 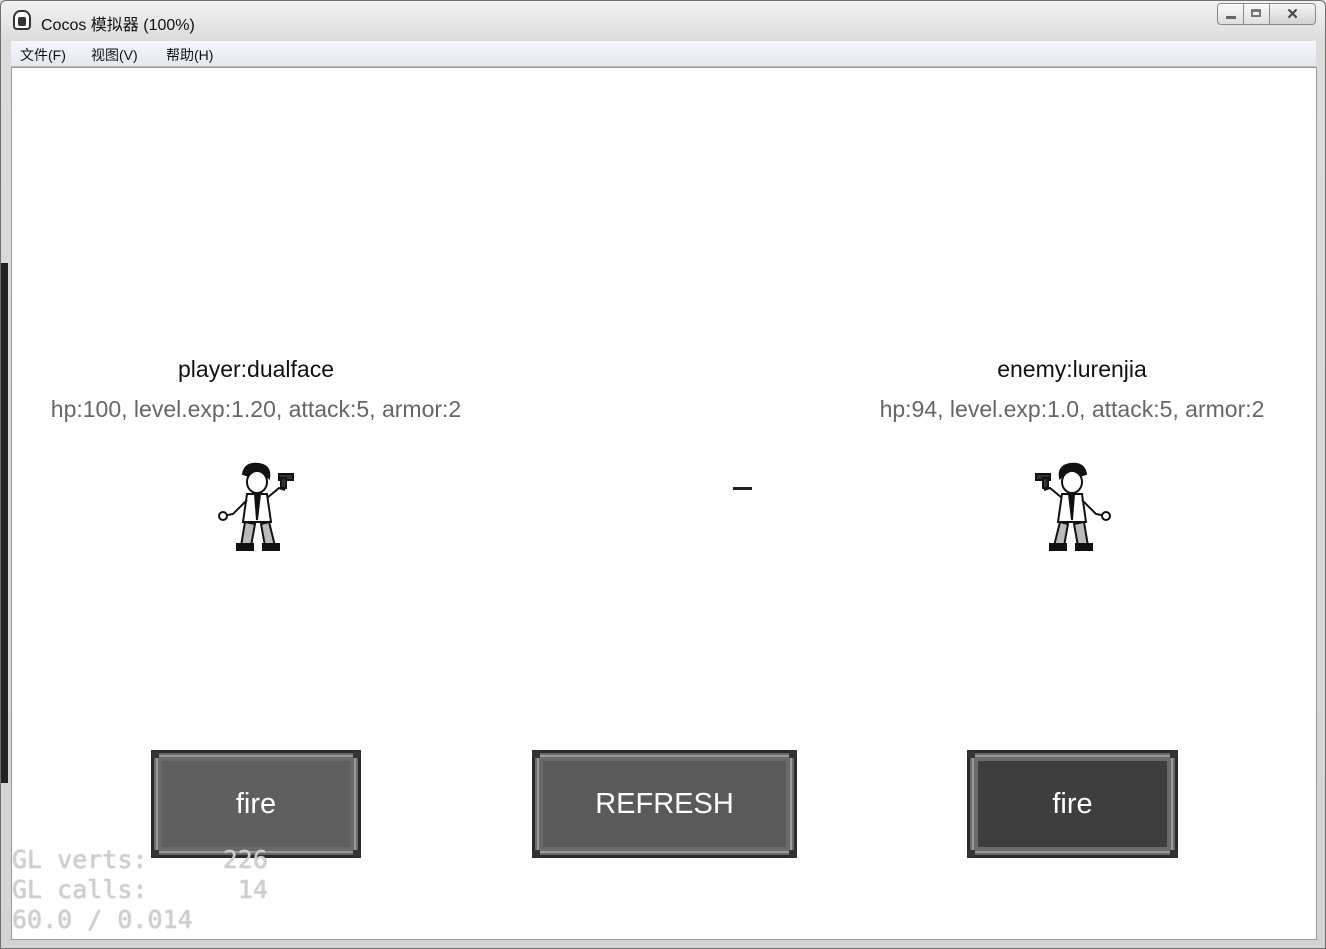 What do you see at coordinates (43, 55) in the screenshot?
I see `menu-file: 文件(F)` at bounding box center [43, 55].